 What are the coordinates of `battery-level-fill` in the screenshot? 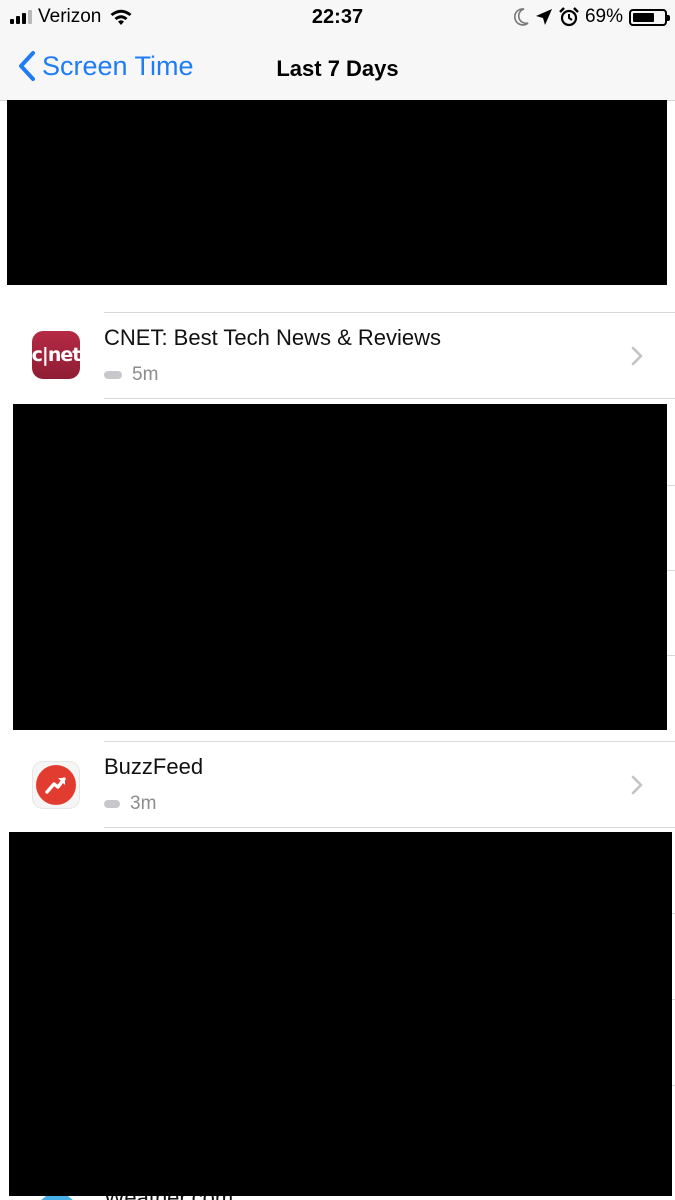 It's located at (643, 17).